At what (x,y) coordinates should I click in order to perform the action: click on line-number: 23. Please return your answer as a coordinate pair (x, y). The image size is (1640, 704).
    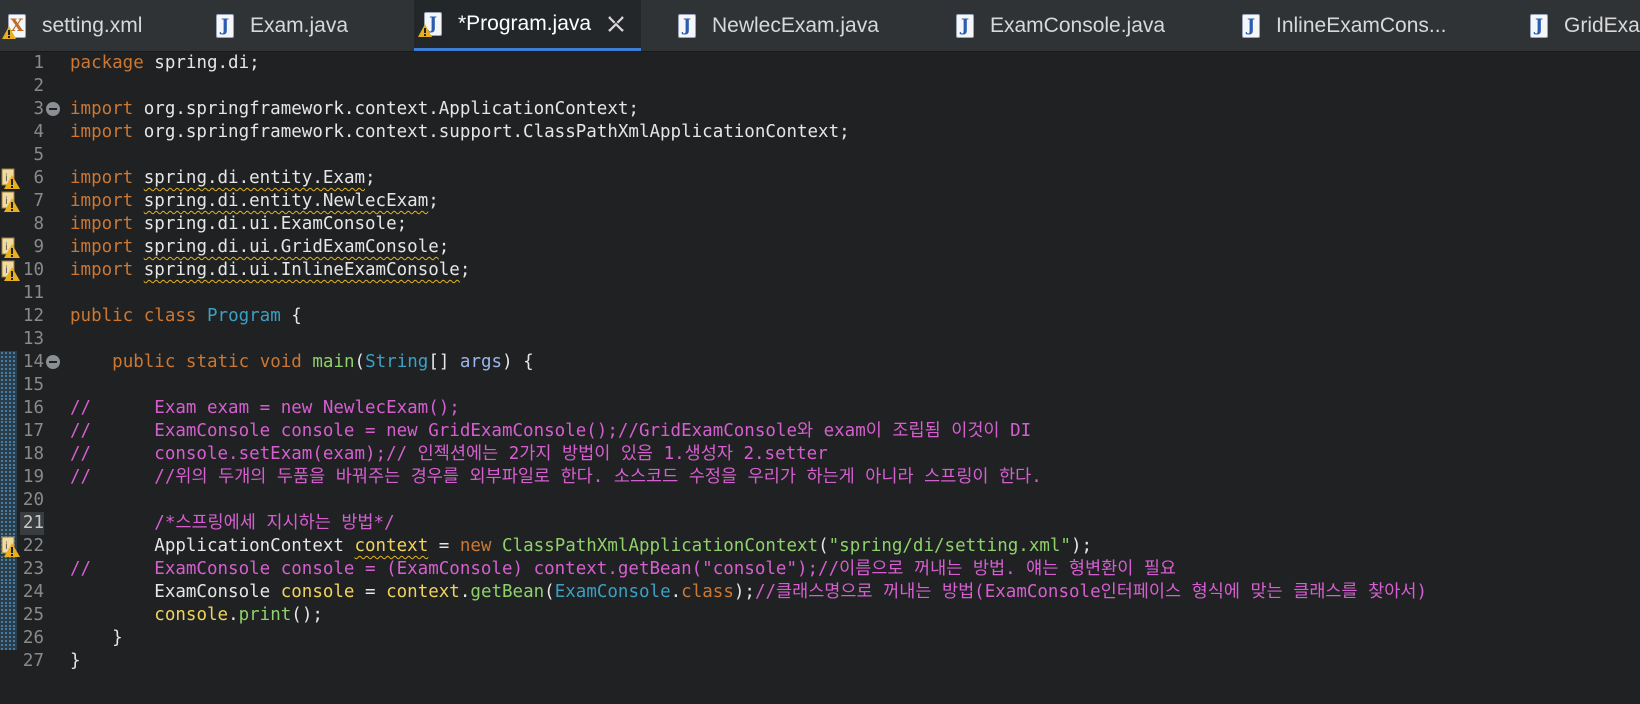
    Looking at the image, I should click on (33, 569).